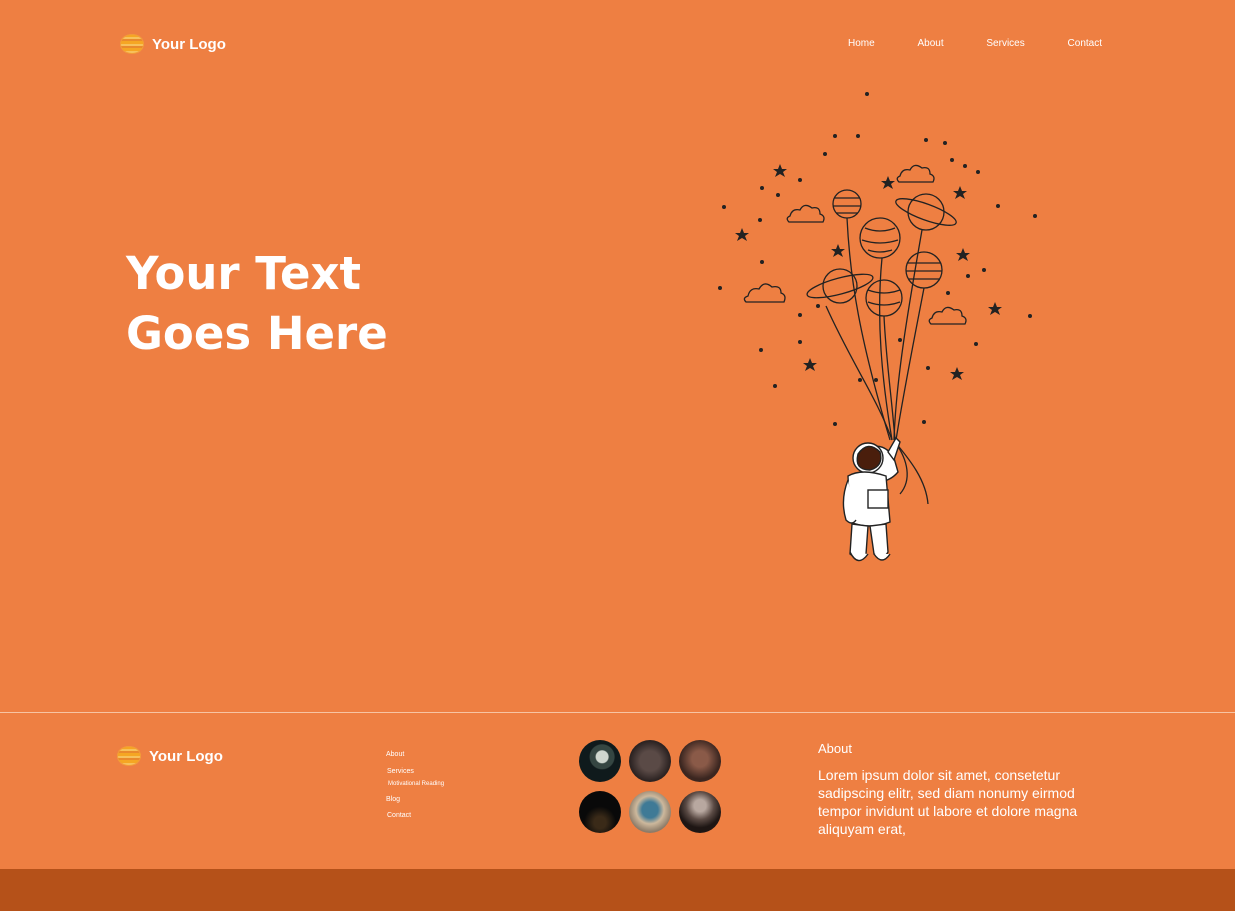 Image resolution: width=1235 pixels, height=911 pixels. I want to click on main-nav: Home About Services Contact, so click(975, 43).